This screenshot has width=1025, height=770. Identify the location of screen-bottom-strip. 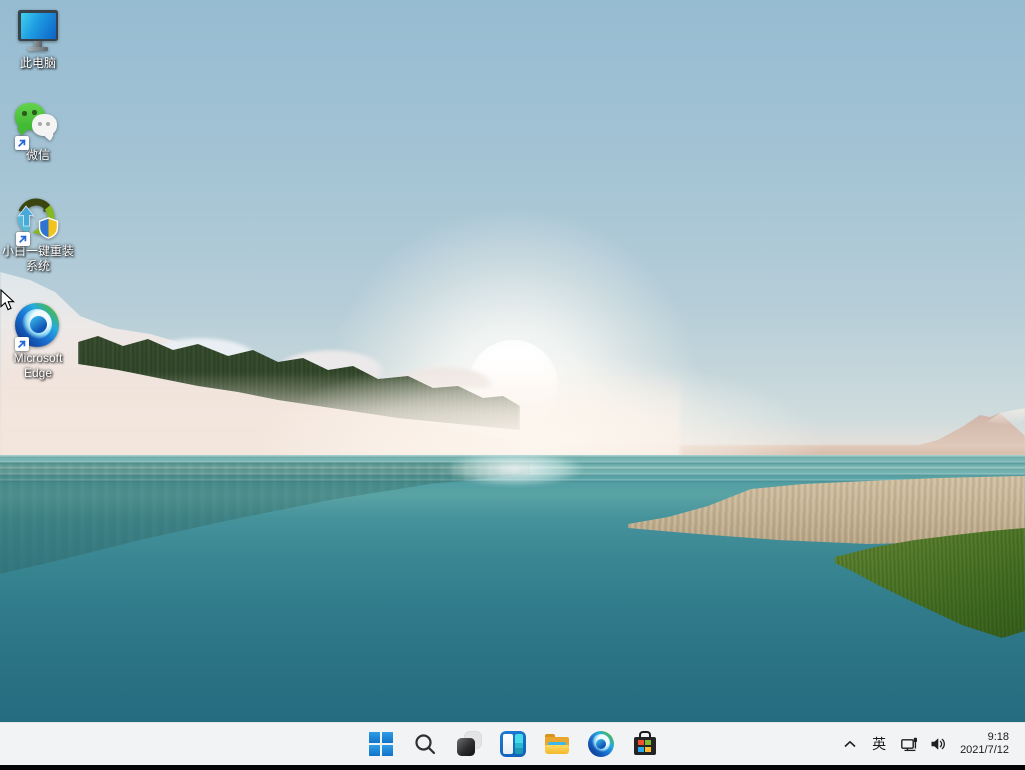
(512, 767).